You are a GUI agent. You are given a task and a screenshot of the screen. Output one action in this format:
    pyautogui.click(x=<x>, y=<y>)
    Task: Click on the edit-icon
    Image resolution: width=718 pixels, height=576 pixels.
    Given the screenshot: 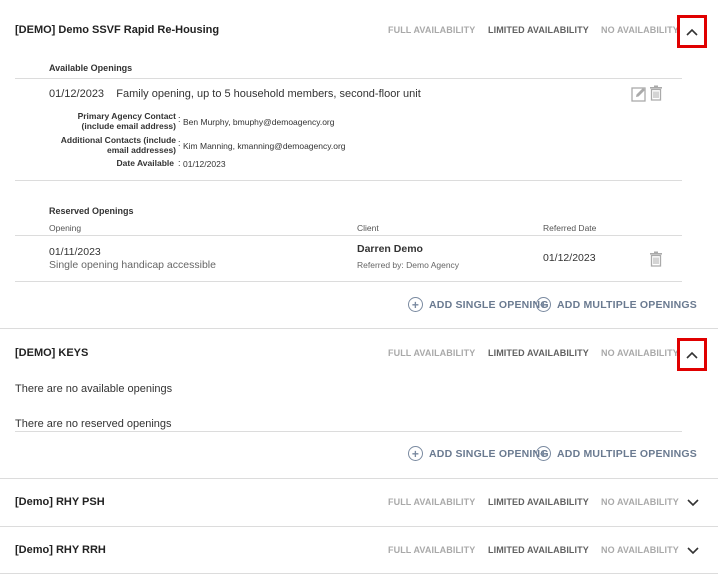 What is the action you would take?
    pyautogui.click(x=638, y=94)
    